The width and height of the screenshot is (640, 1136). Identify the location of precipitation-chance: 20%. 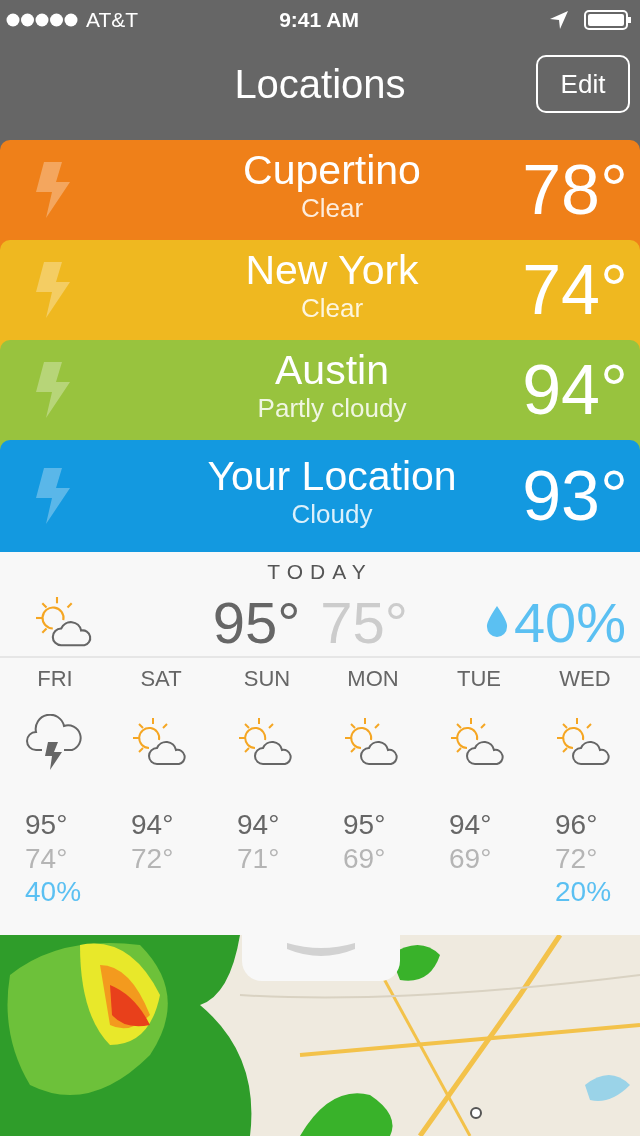
(583, 892).